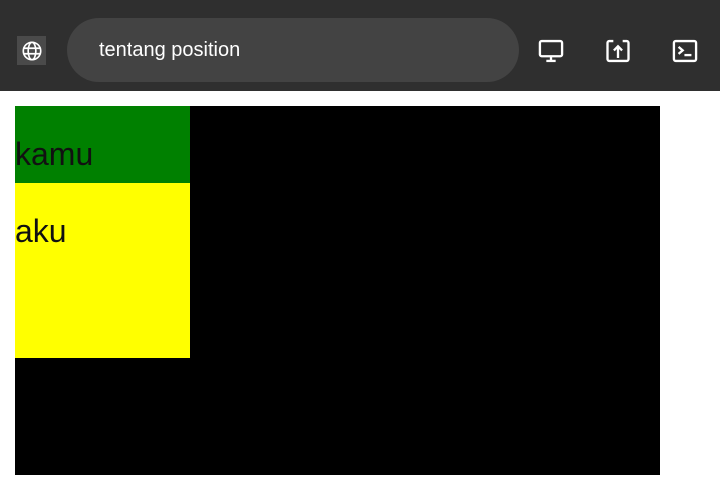 This screenshot has height=483, width=720. What do you see at coordinates (102, 144) in the screenshot?
I see `green-box: kamu` at bounding box center [102, 144].